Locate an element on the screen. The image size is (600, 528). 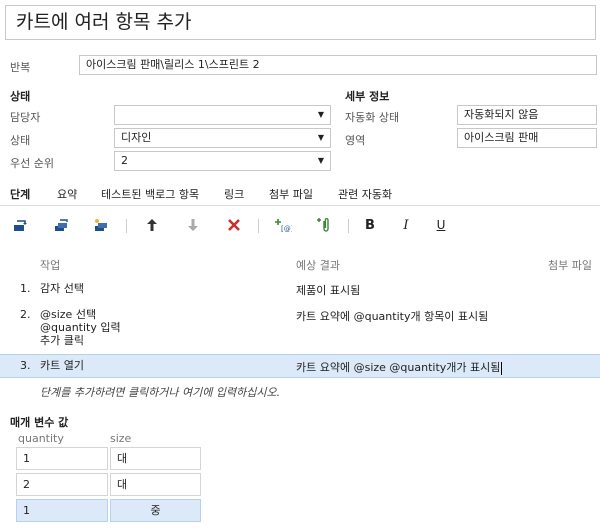
param-header-size: size is located at coordinates (121, 438).